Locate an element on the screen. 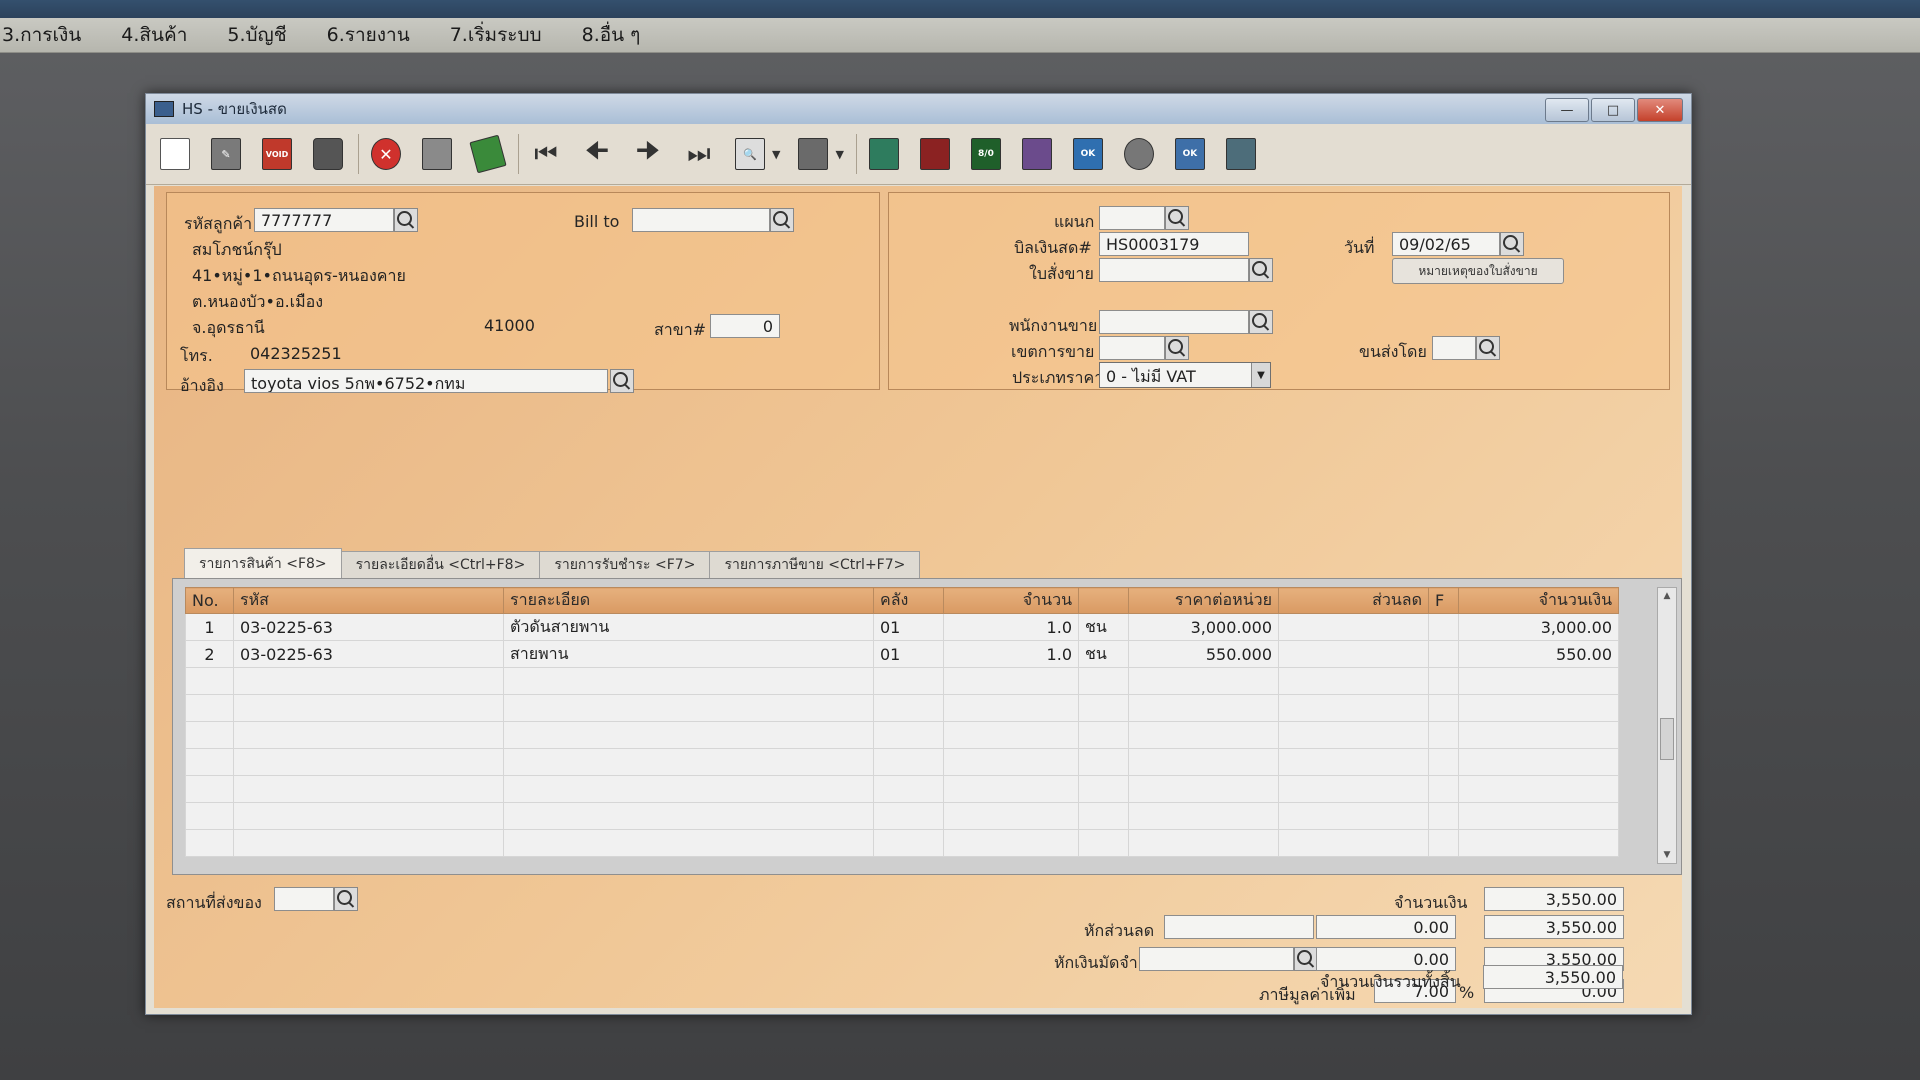 The width and height of the screenshot is (1920, 1080). col-unit-price: ราคาต่อหน่วย is located at coordinates (1203, 600).